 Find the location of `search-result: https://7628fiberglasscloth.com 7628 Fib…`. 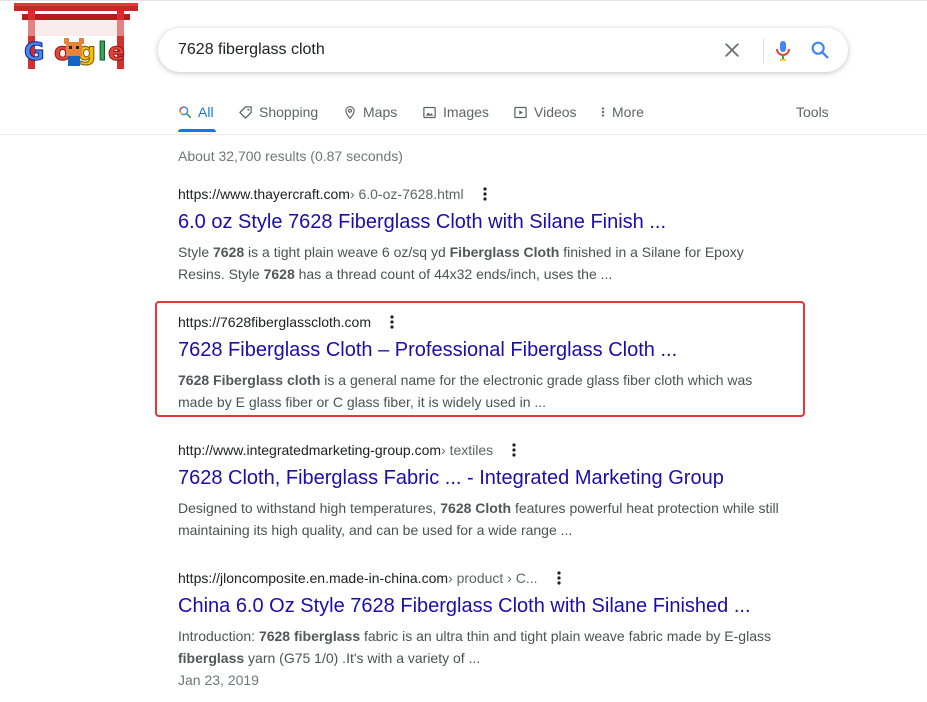

search-result: https://7628fiberglasscloth.com 7628 Fib… is located at coordinates (483, 362).